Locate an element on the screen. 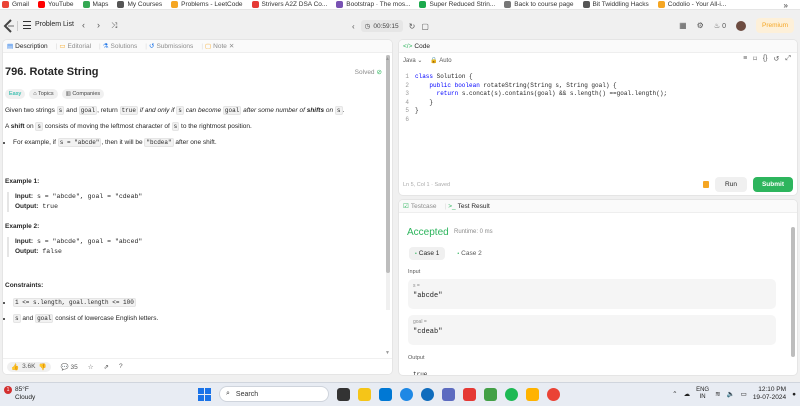 The height and width of the screenshot is (406, 800). premium-button: Premium is located at coordinates (774, 25).